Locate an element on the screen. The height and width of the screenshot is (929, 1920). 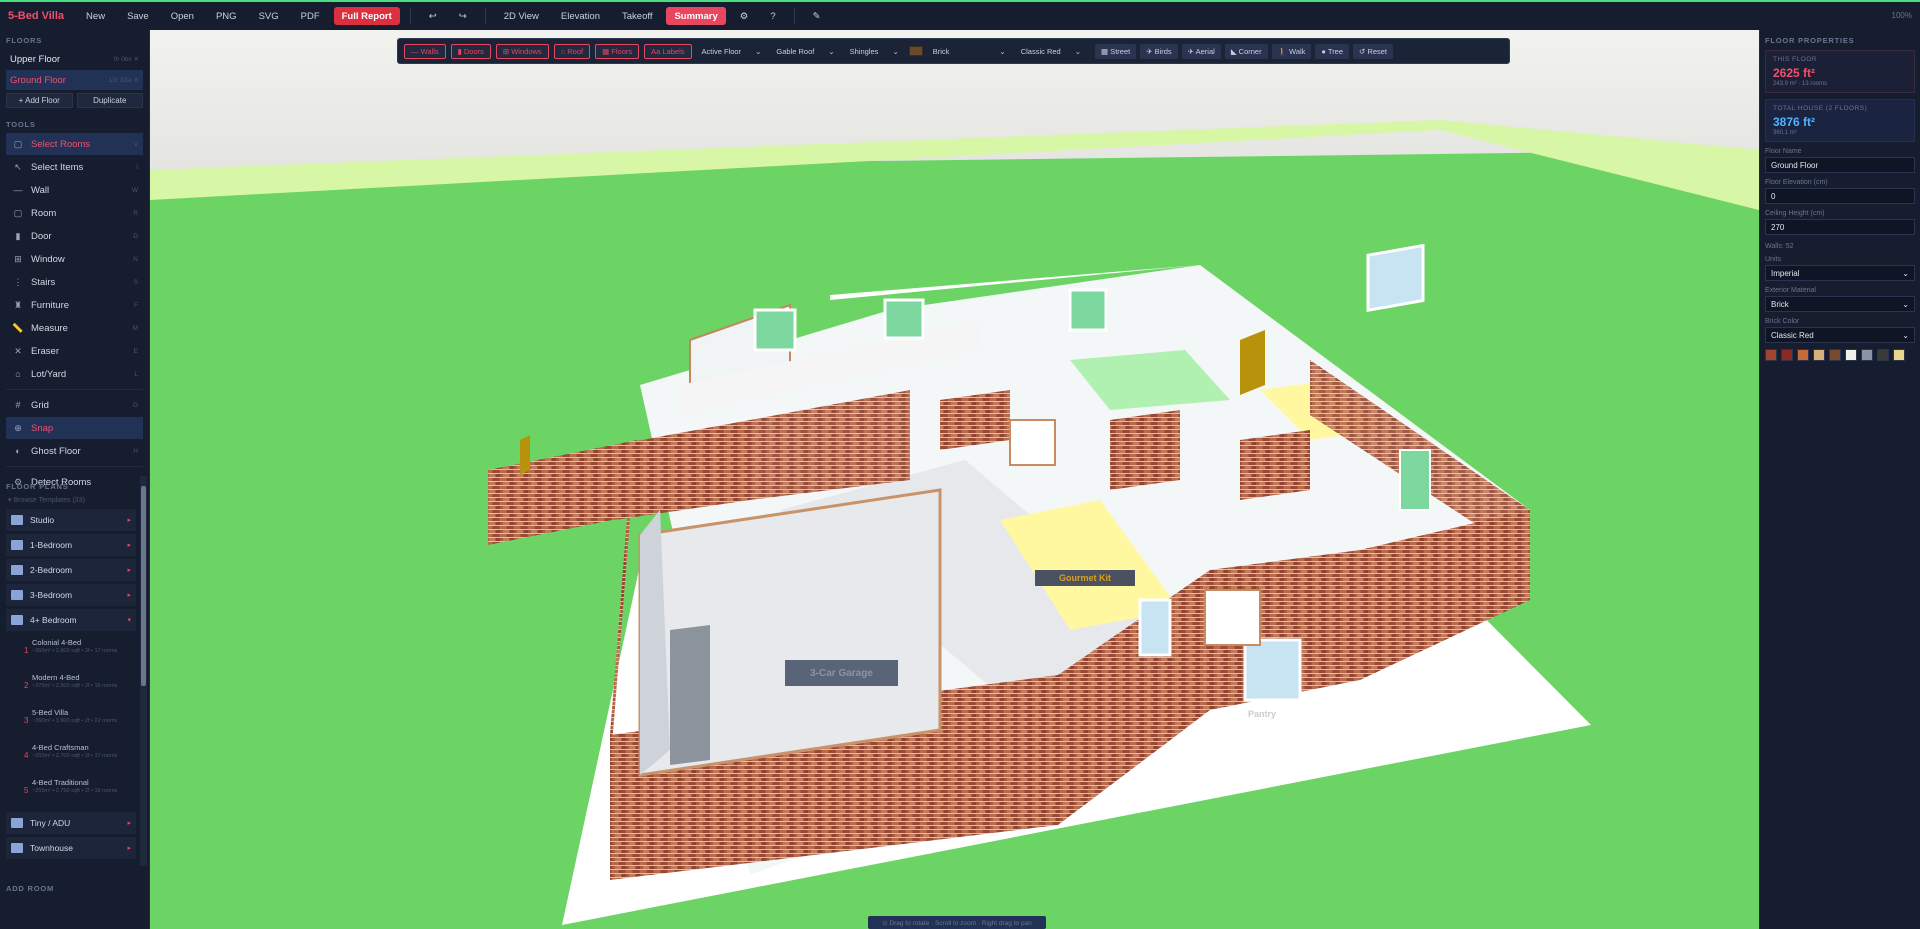
floor-item-upper: Upper Floor 0r 0bx ✕ is located at coordinates (74, 59).